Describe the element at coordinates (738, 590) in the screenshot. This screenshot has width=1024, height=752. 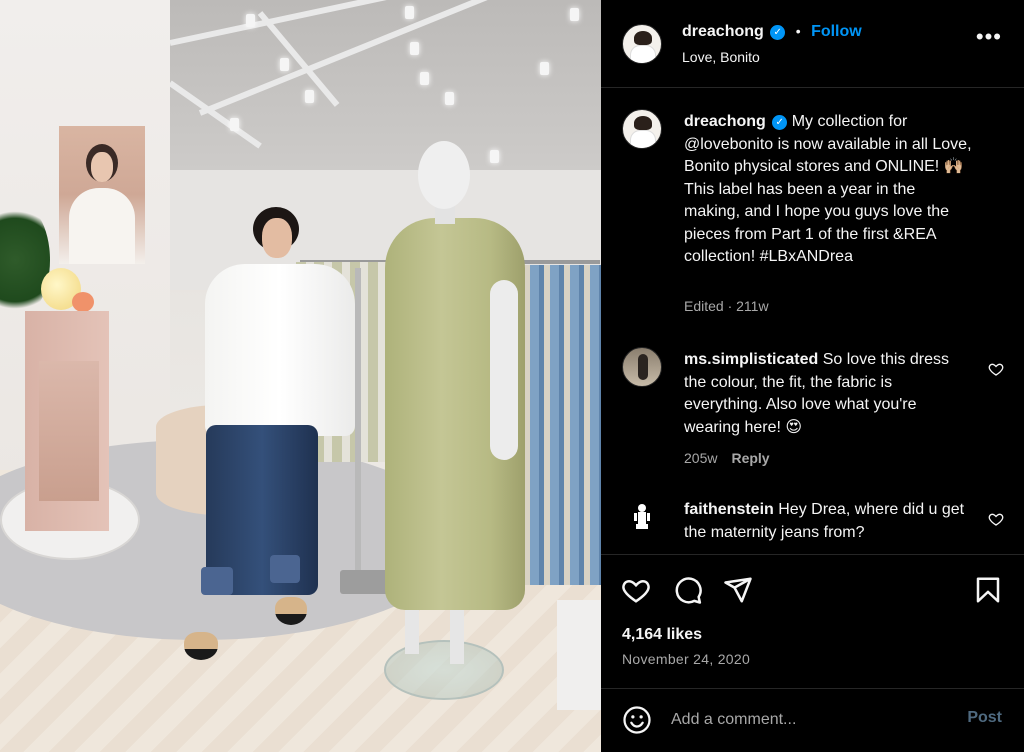
I see `share-send-icon` at that location.